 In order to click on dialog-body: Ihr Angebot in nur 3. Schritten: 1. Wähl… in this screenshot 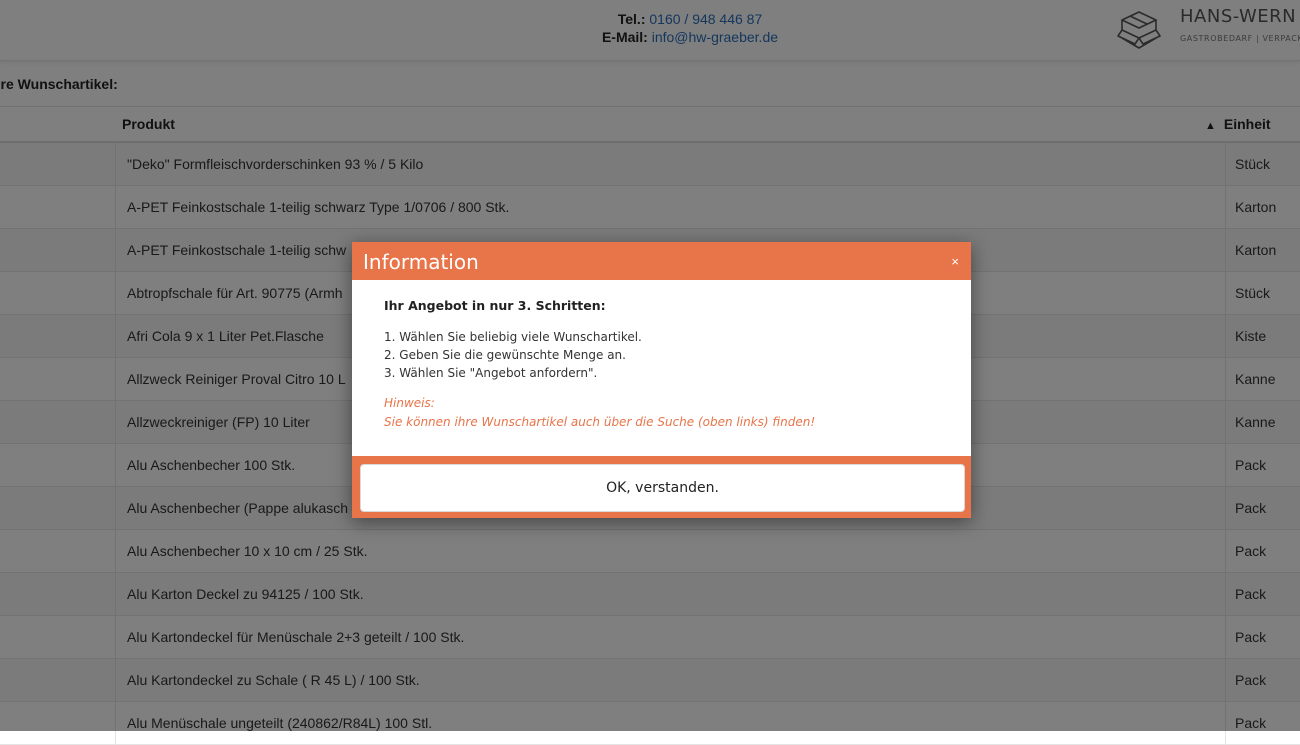, I will do `click(661, 368)`.